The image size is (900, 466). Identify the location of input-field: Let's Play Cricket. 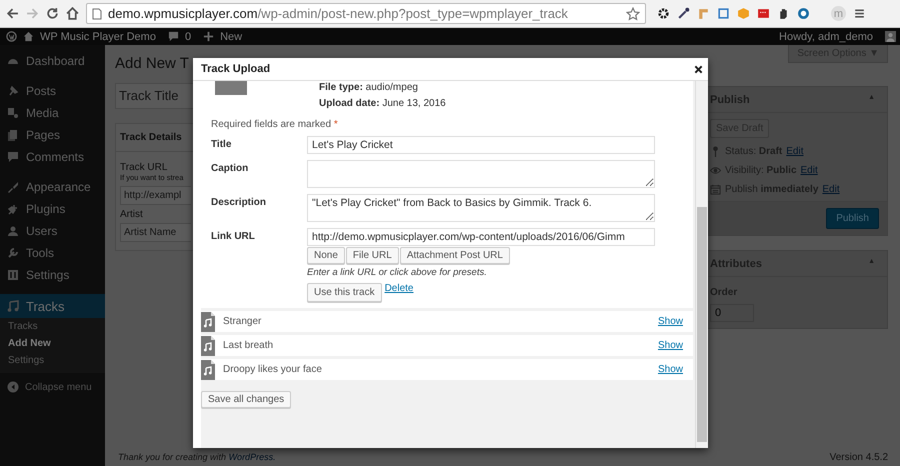
(481, 145).